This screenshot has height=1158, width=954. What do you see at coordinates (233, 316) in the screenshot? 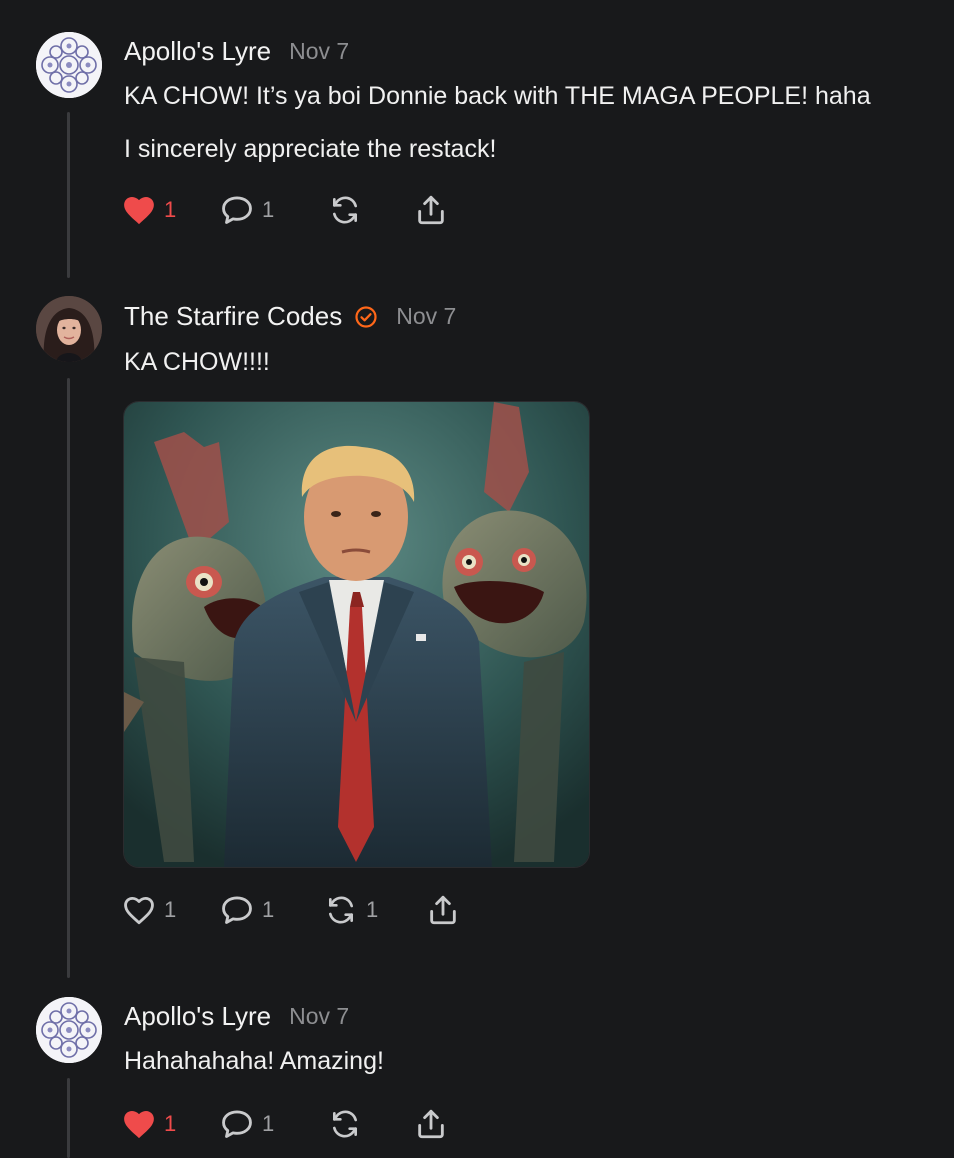
I see `author-name: The Starfire Codes` at bounding box center [233, 316].